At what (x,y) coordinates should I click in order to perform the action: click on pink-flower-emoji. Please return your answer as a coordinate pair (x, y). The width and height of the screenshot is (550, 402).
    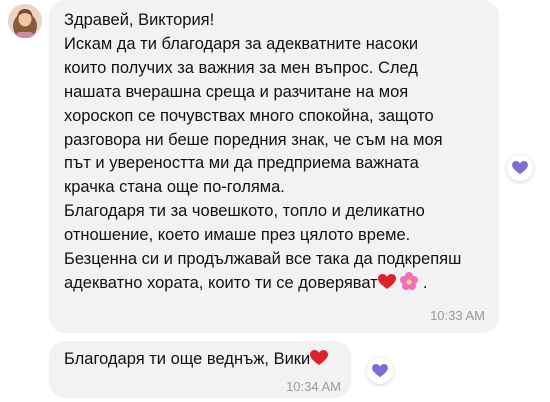
    Looking at the image, I should click on (409, 284).